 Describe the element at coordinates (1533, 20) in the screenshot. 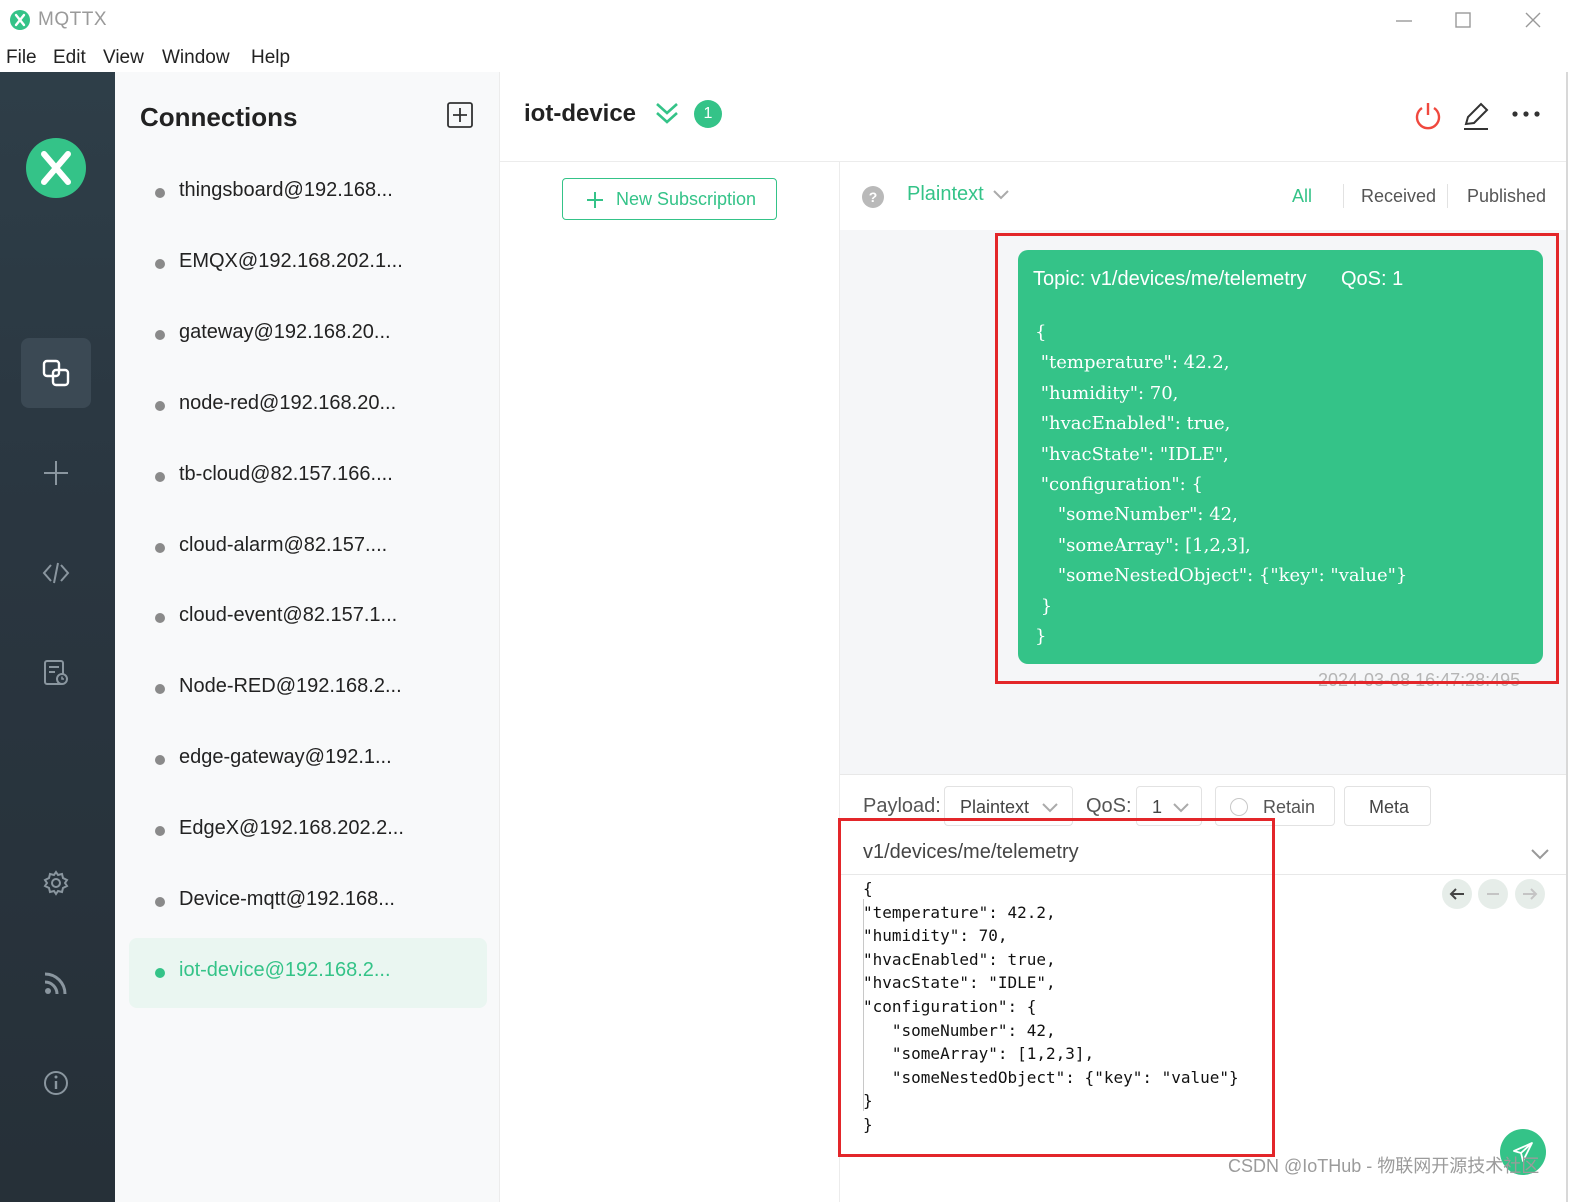

I see `close-window-button` at that location.